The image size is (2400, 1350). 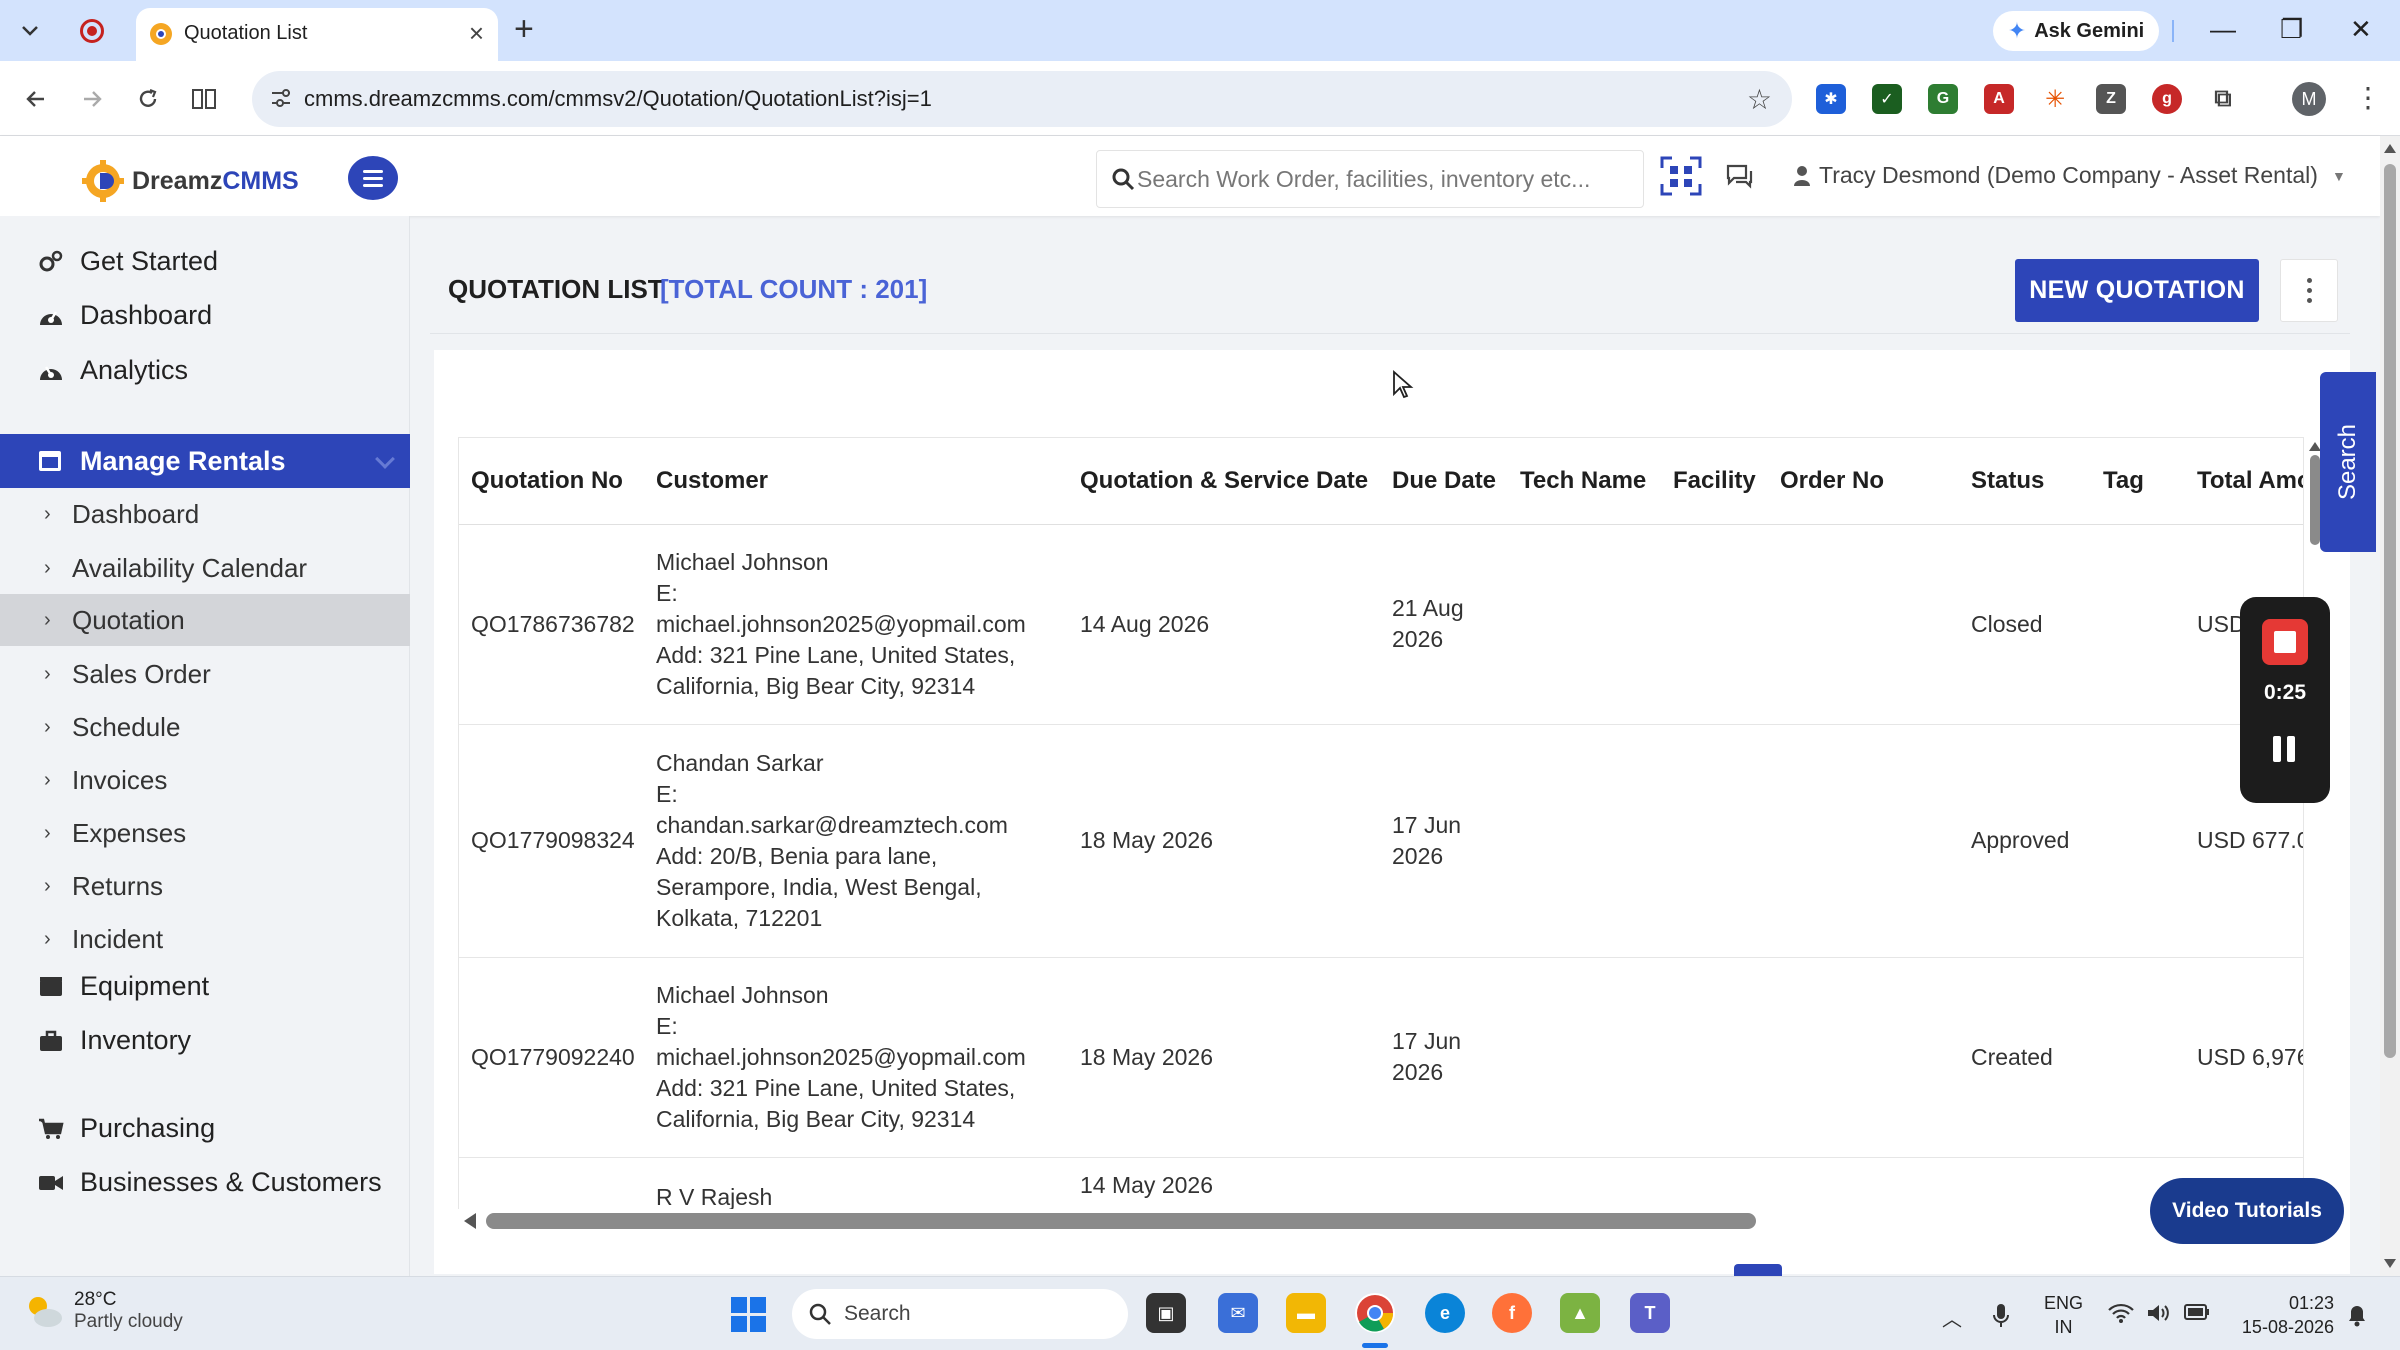 What do you see at coordinates (205, 568) in the screenshot?
I see `sidebar-subitem-availability-calendar: › Availability Calendar` at bounding box center [205, 568].